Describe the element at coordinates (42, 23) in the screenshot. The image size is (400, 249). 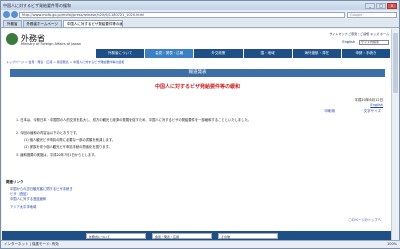
I see `tab-item: 外務省ホームページ` at that location.